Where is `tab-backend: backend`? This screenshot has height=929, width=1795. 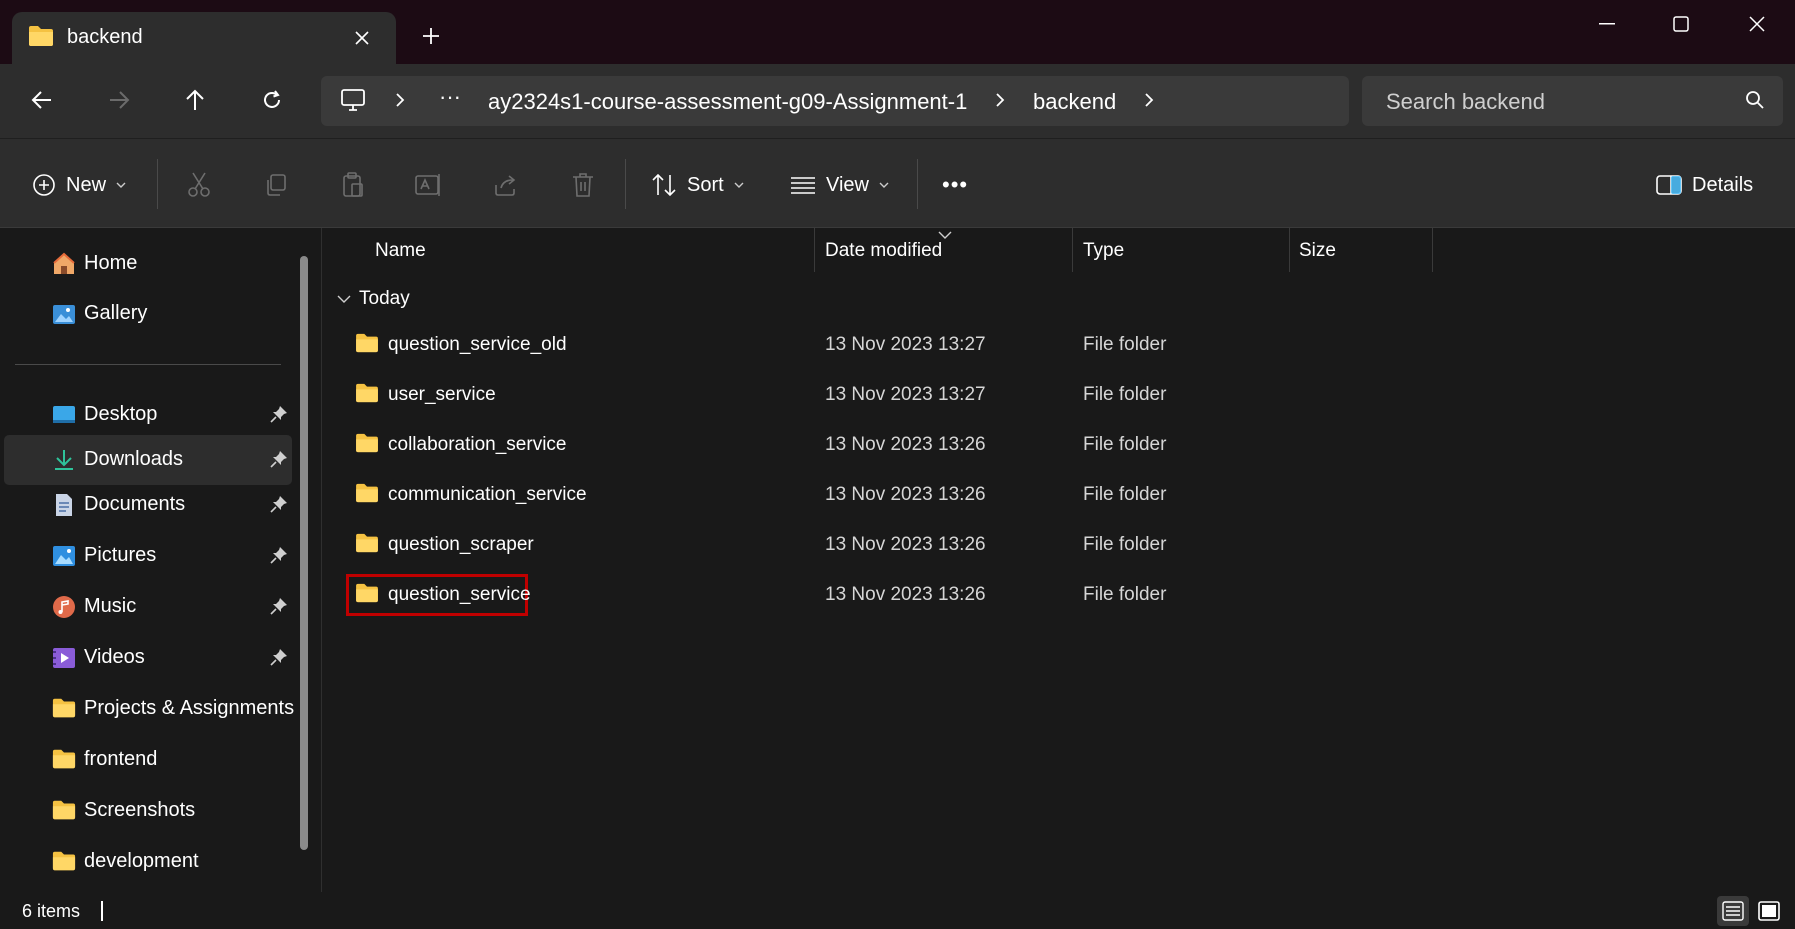 tab-backend: backend is located at coordinates (204, 38).